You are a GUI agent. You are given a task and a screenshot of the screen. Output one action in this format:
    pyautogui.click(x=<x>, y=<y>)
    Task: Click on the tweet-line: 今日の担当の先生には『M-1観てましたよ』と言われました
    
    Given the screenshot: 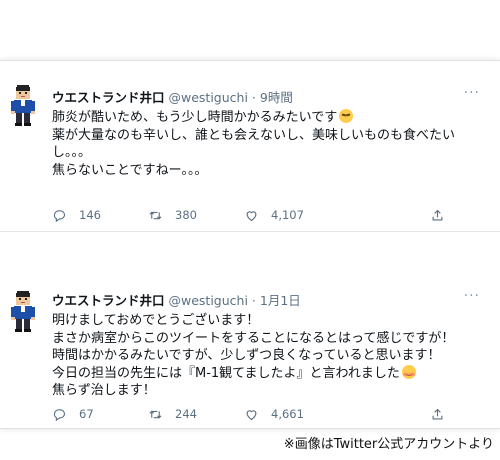 What is the action you would take?
    pyautogui.click(x=226, y=373)
    